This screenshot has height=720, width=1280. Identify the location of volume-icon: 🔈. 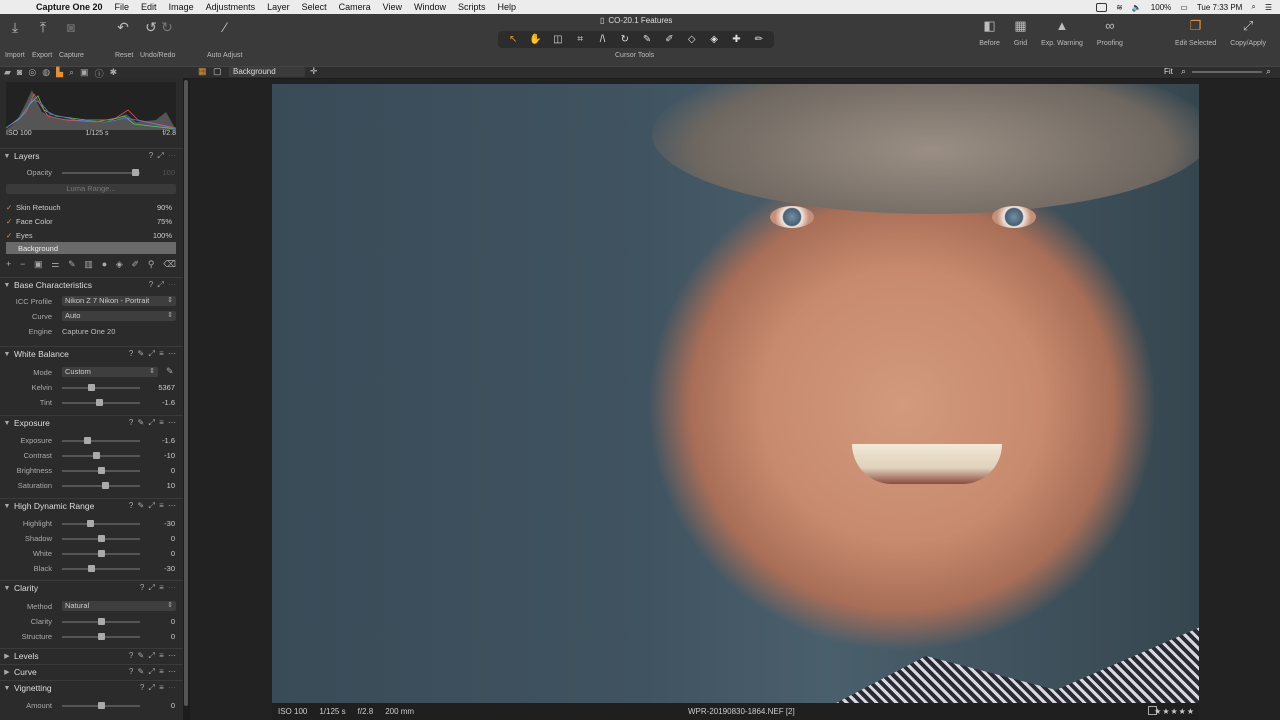
(1137, 7).